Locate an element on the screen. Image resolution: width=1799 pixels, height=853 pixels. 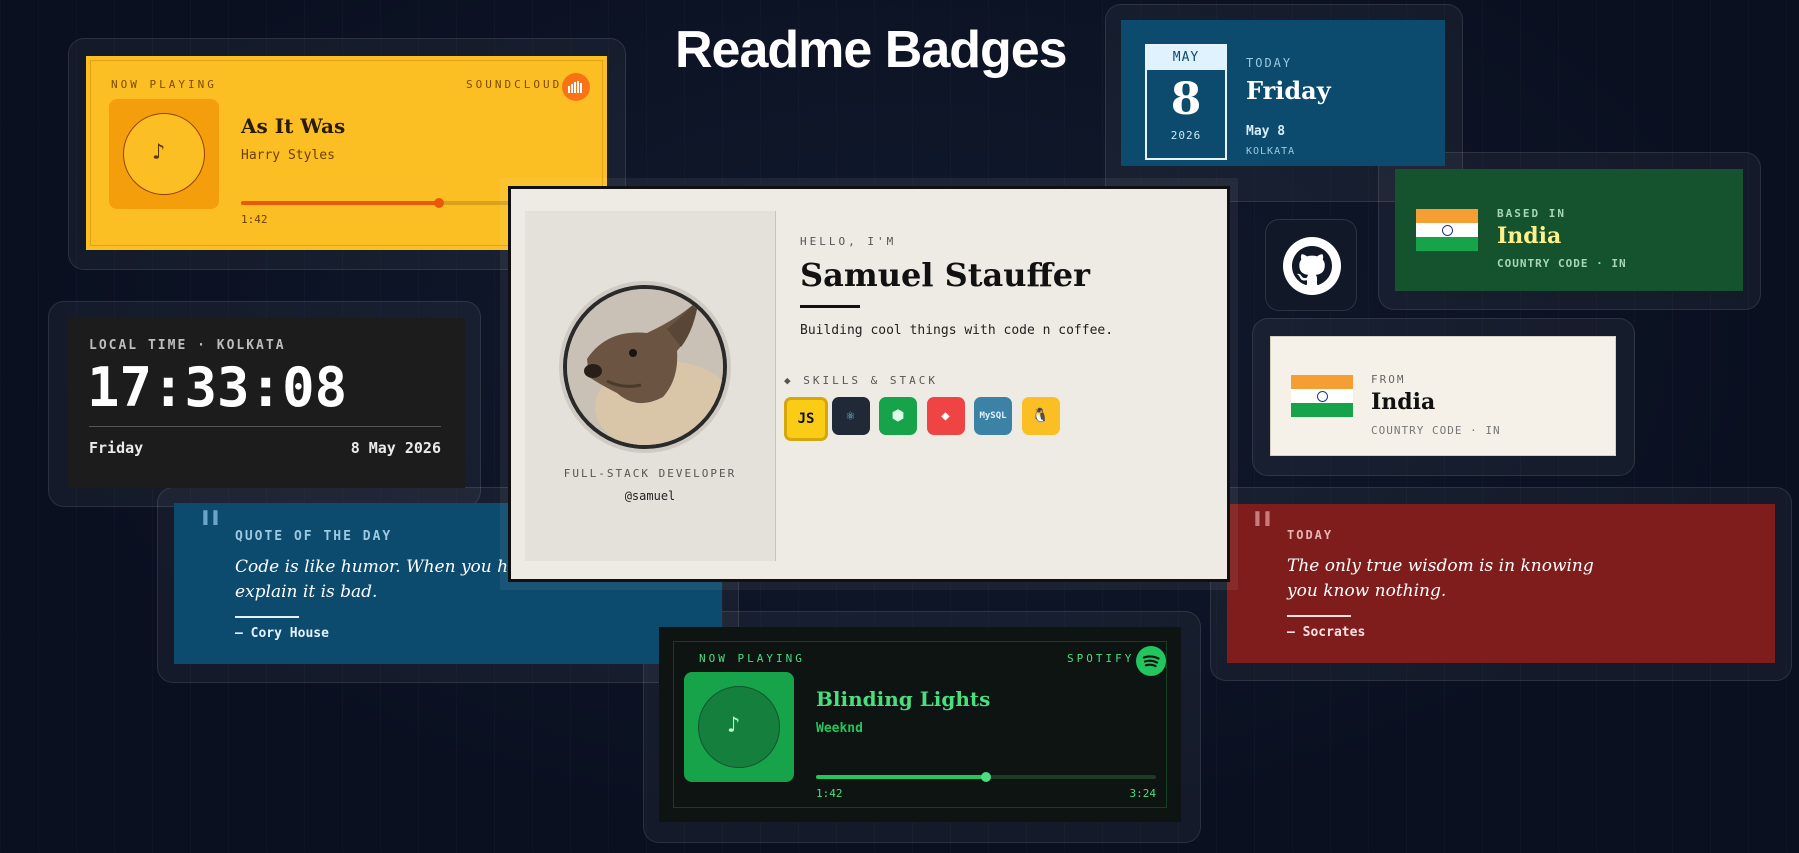
git-icon: ◆ is located at coordinates (945, 416).